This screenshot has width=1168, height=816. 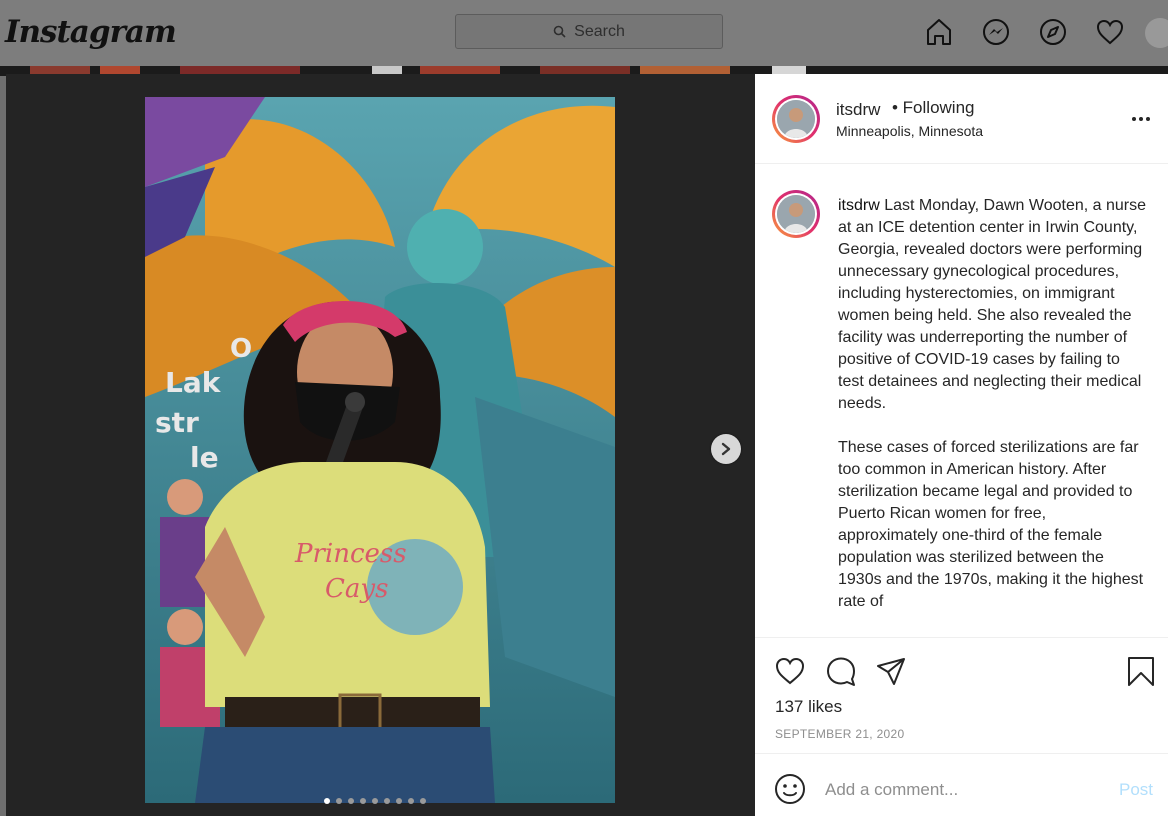 I want to click on svg-text: str, so click(x=177, y=422).